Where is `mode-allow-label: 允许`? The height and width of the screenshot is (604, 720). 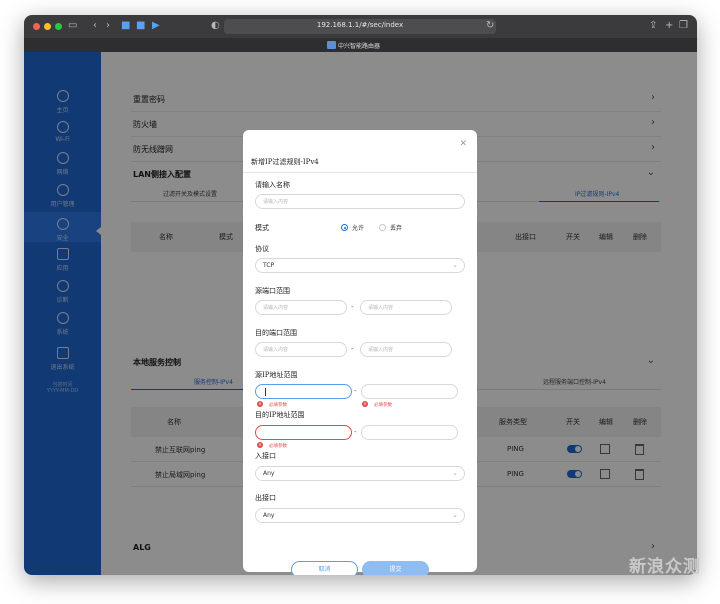
mode-allow-label: 允许 is located at coordinates (358, 227).